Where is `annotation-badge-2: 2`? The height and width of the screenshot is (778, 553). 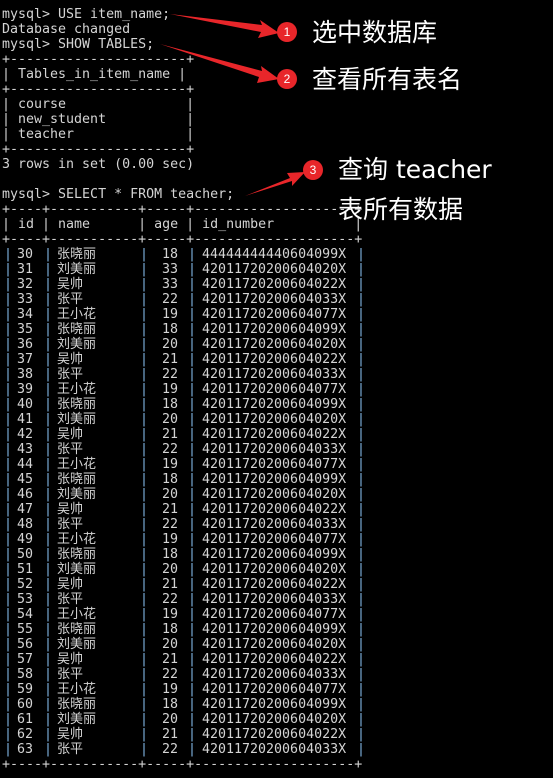 annotation-badge-2: 2 is located at coordinates (287, 79).